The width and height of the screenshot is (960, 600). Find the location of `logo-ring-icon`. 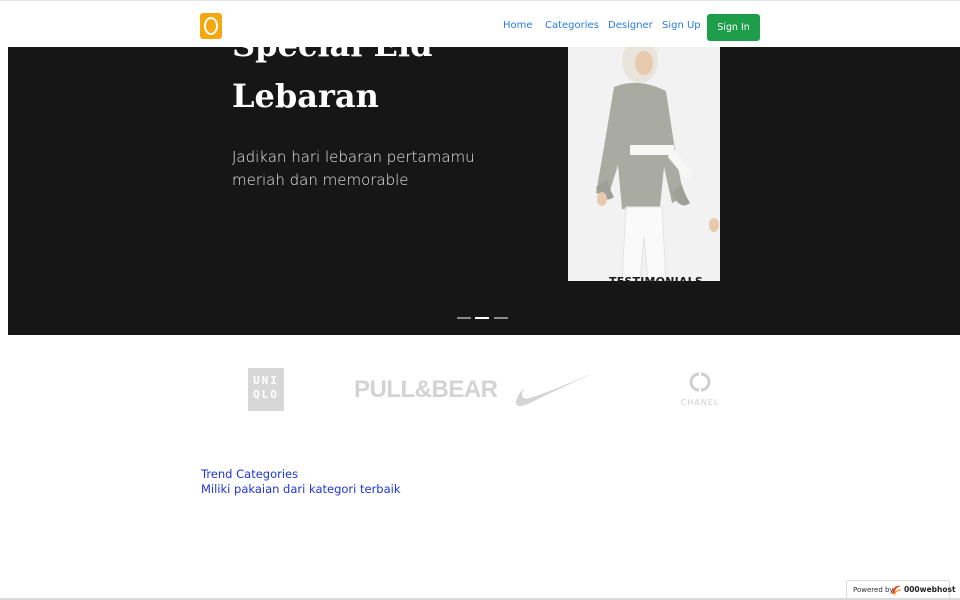

logo-ring-icon is located at coordinates (211, 26).